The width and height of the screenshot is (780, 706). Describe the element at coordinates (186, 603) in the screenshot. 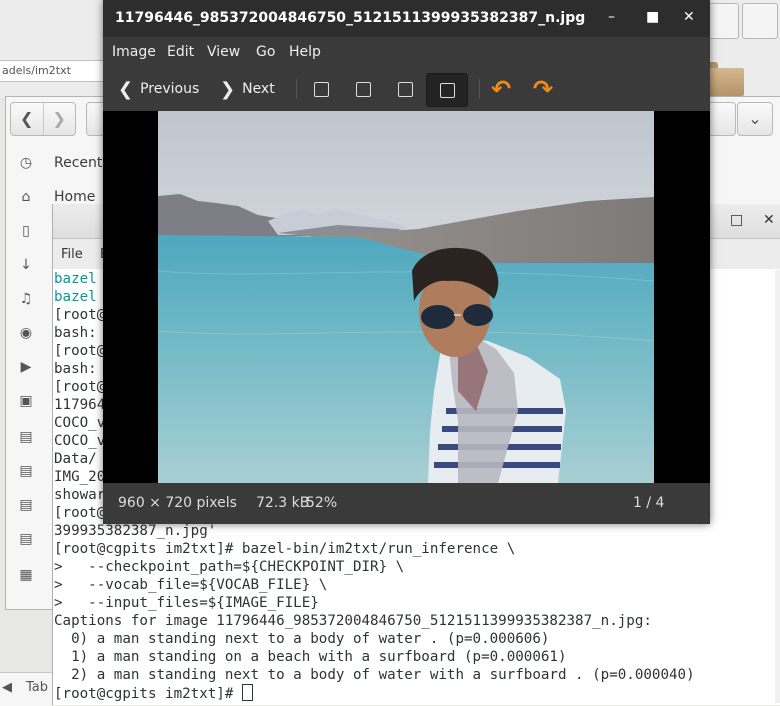

I see `terminal-line: > --input_files=${IMAGE_FILE}` at that location.